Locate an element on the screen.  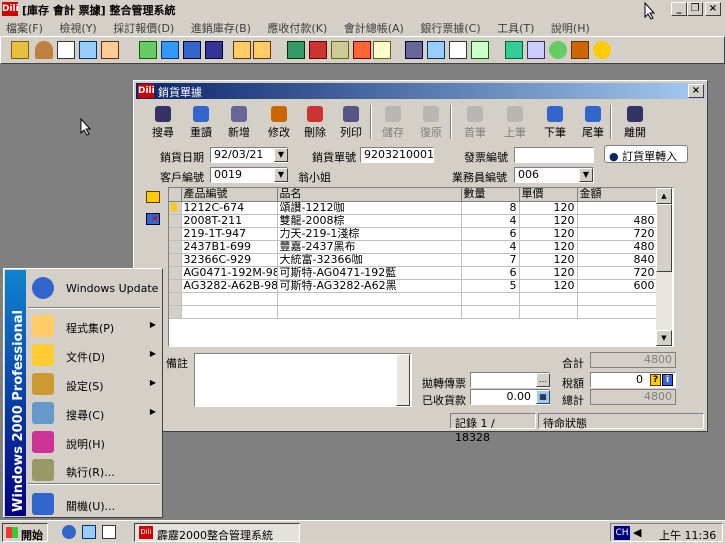
table-row: AG3282-A62B-987 可斯特-AG3282-A62黑 5 120 600 is located at coordinates (413, 286).